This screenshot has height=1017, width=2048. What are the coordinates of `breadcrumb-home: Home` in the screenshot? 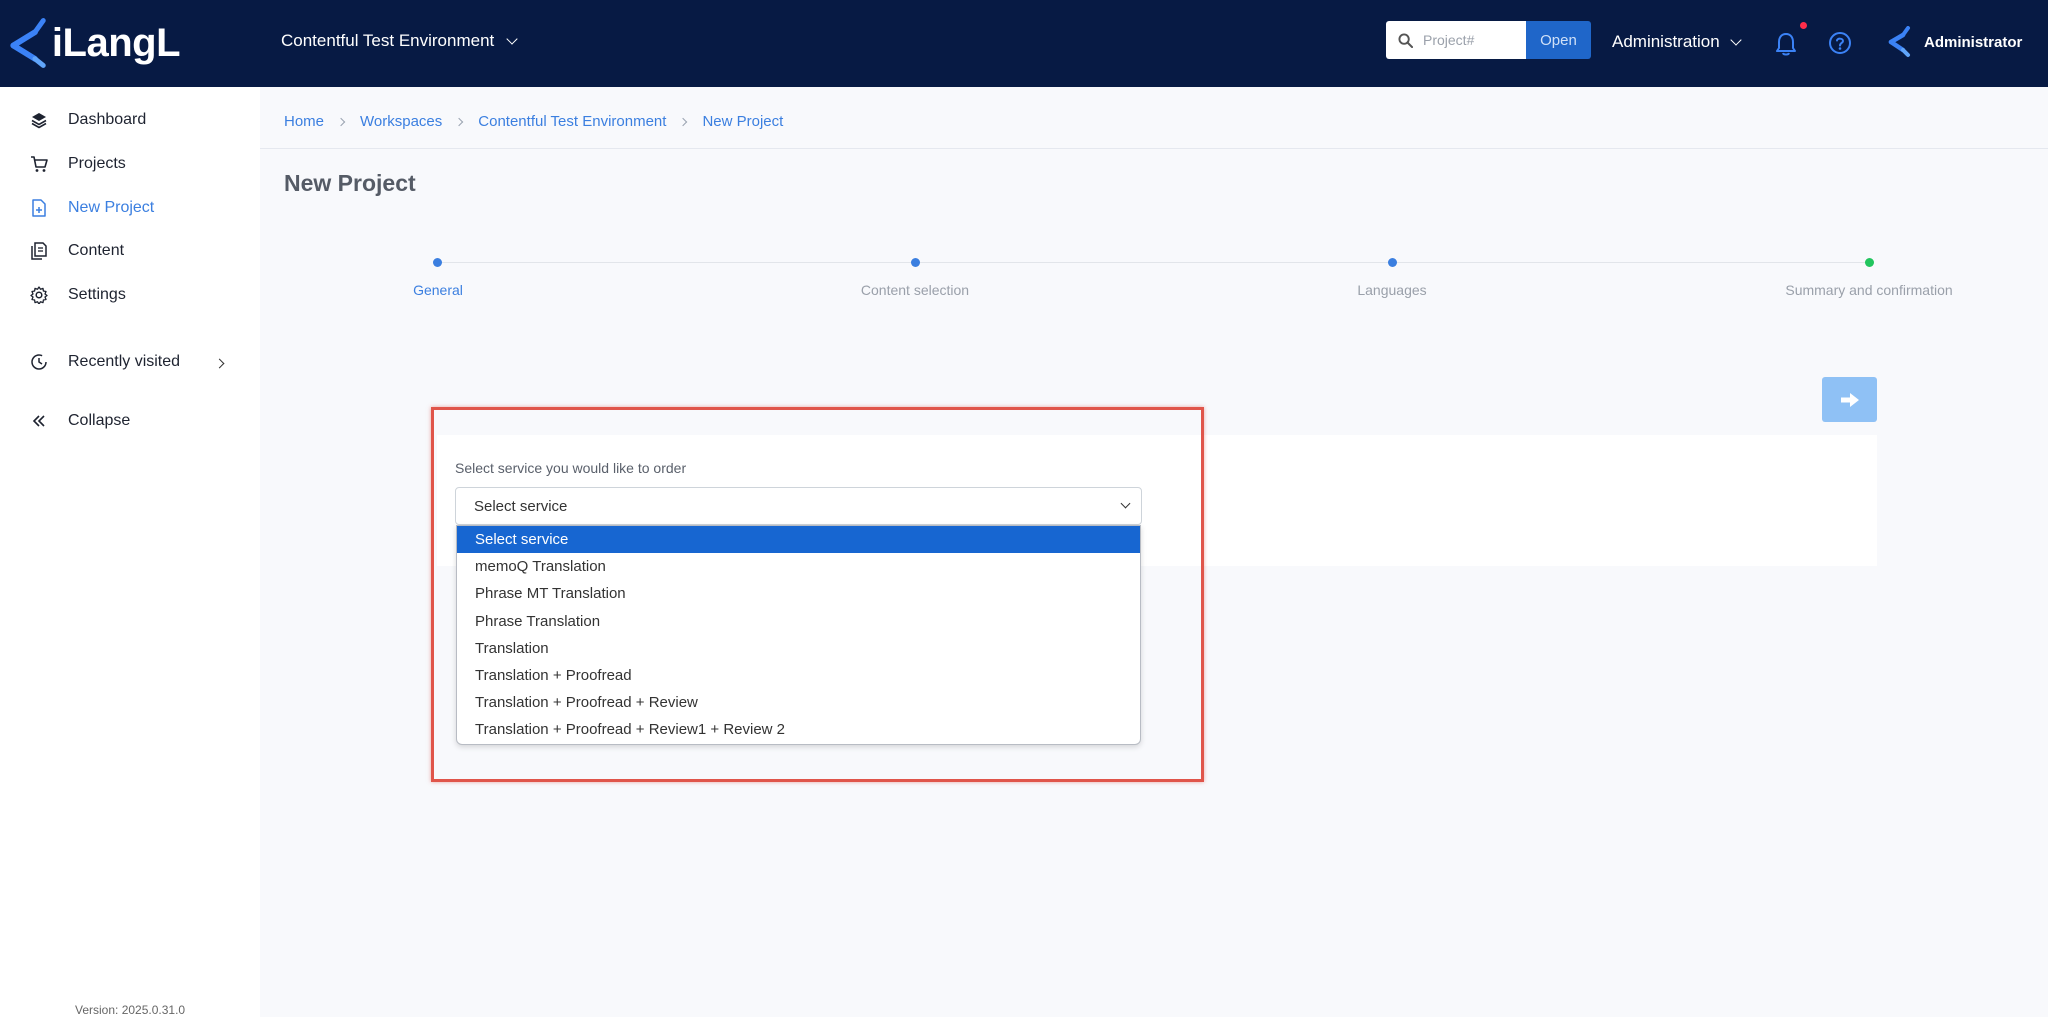 It's located at (304, 121).